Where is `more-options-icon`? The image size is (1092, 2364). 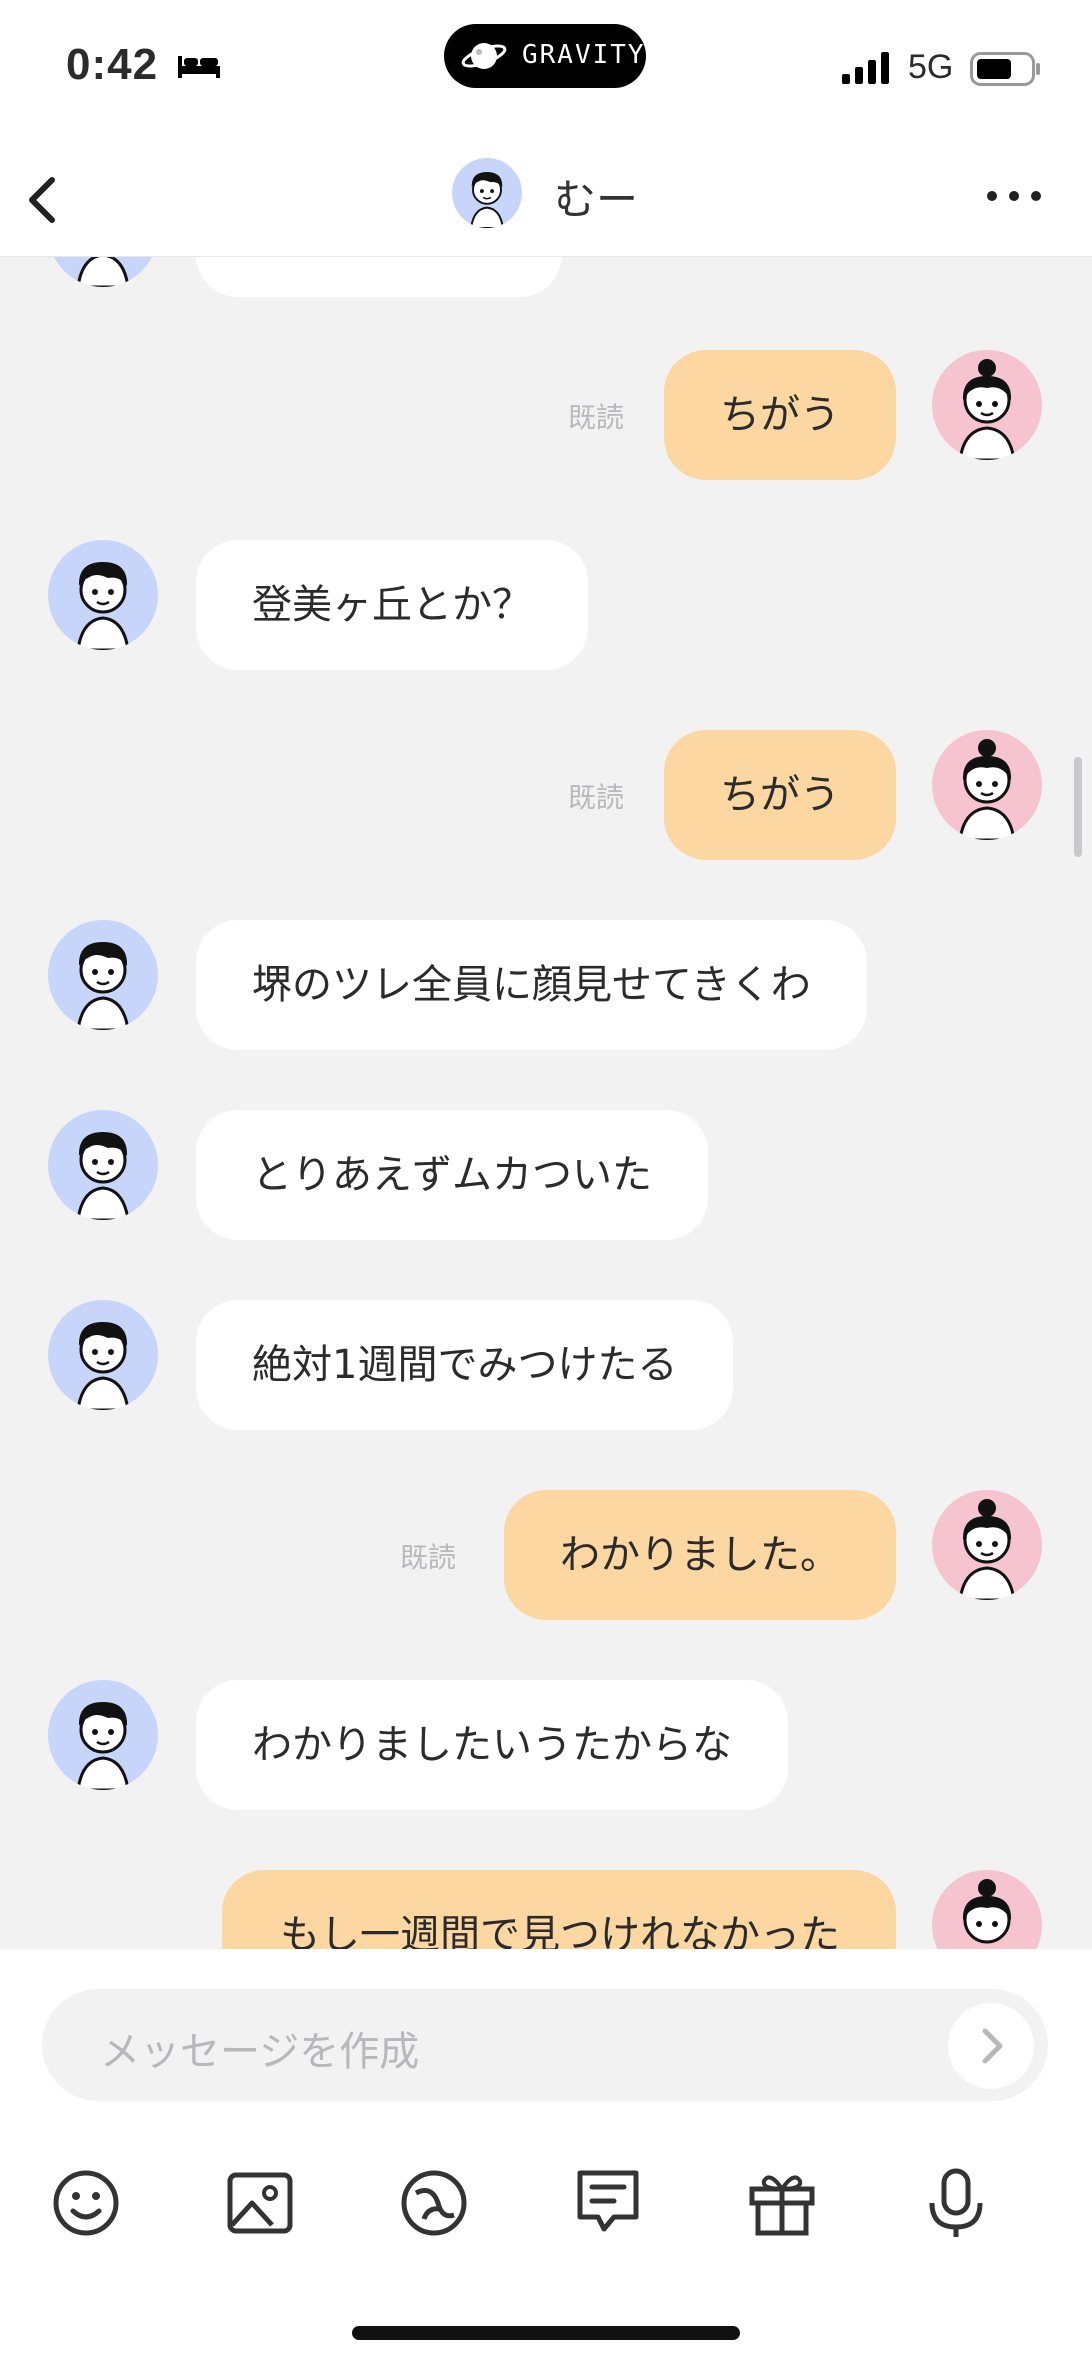
more-options-icon is located at coordinates (1014, 196).